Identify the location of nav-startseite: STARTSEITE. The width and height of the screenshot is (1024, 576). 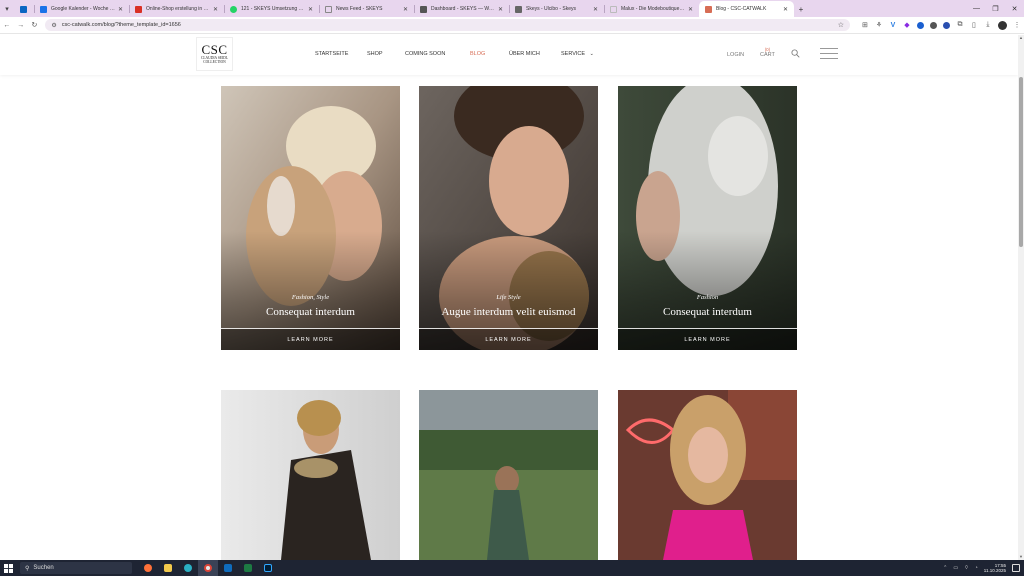
(331, 54).